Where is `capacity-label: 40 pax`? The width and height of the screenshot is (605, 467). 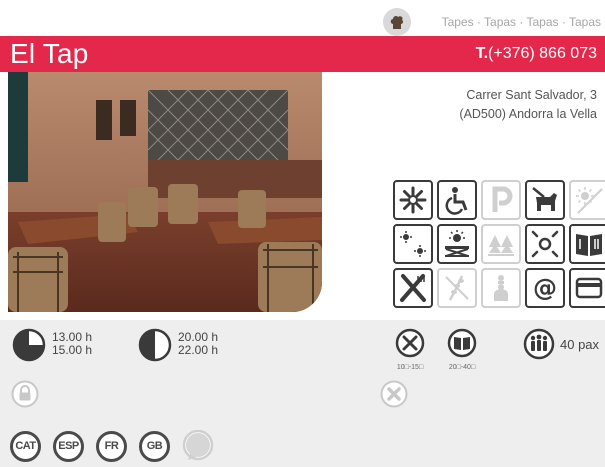 capacity-label: 40 pax is located at coordinates (580, 344).